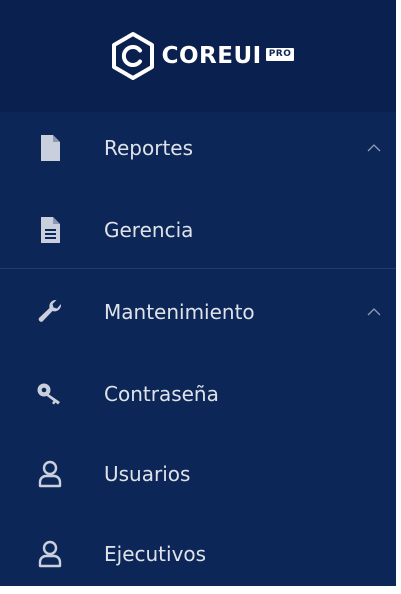 This screenshot has height=594, width=401. I want to click on nav-divider, so click(198, 268).